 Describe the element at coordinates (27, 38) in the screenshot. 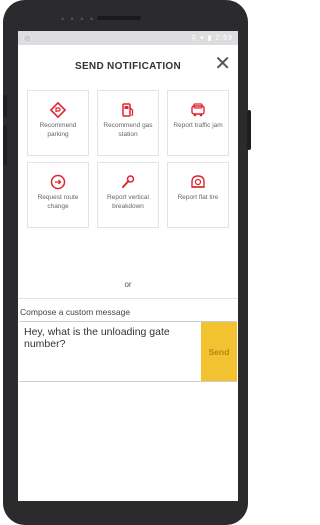

I see `front-camera` at that location.